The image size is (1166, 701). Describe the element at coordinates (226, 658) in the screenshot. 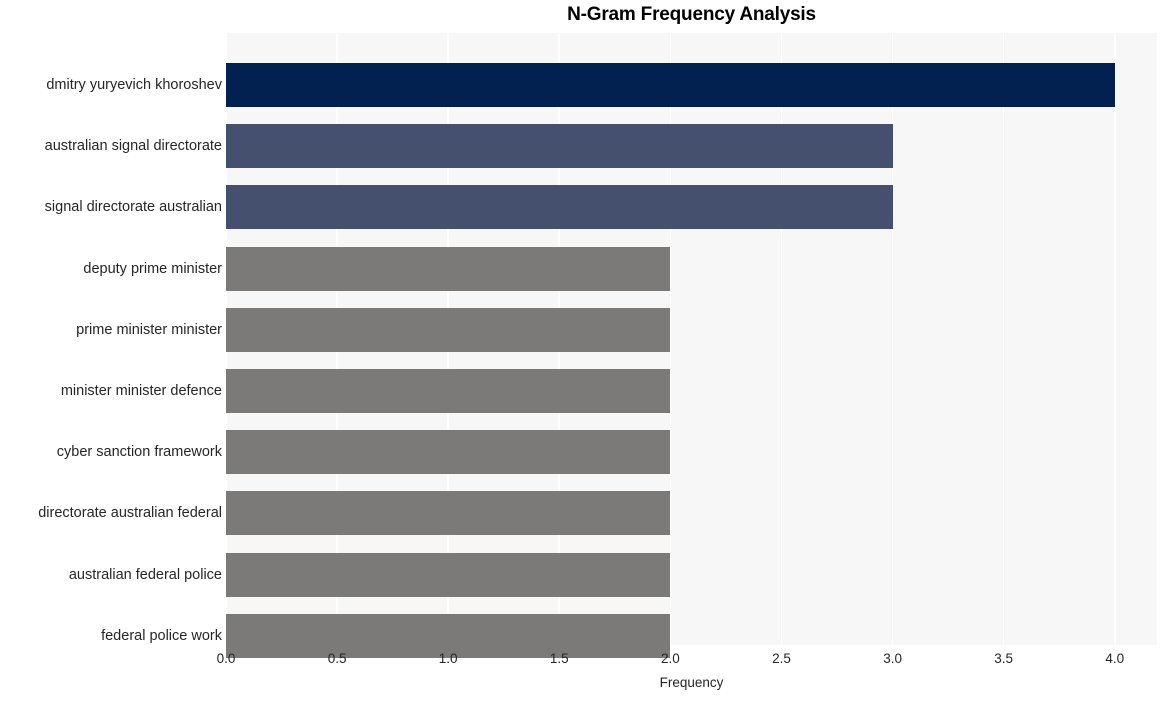

I see `x-tick-label: 0.0` at that location.